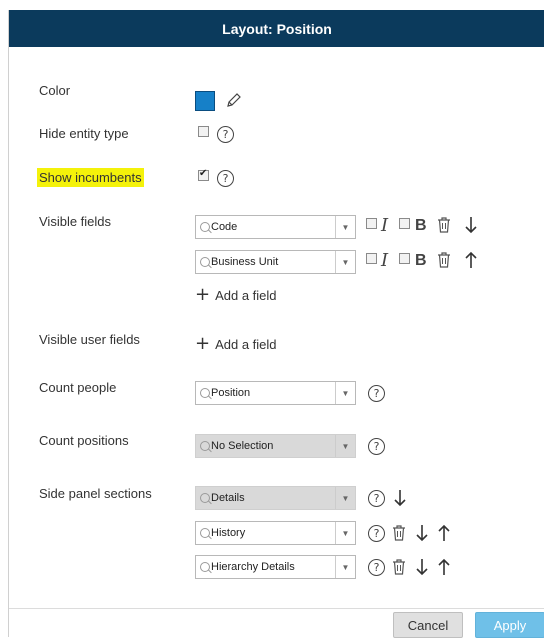 The height and width of the screenshot is (638, 544). What do you see at coordinates (234, 100) in the screenshot?
I see `pencil-icon` at bounding box center [234, 100].